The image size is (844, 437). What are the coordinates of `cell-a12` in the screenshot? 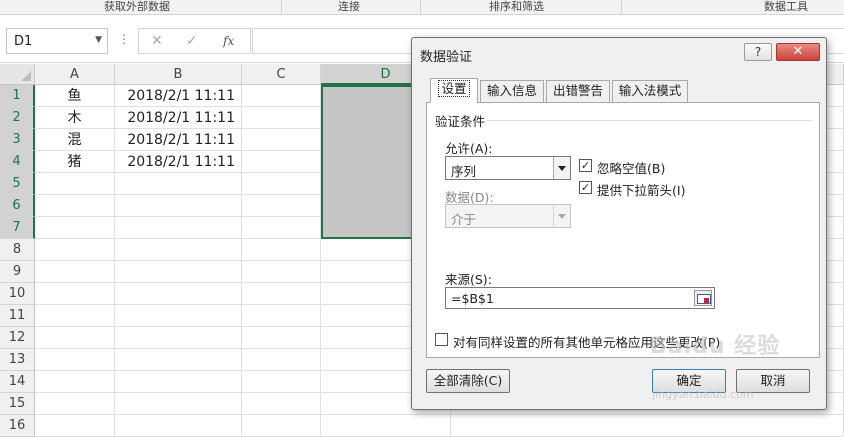 It's located at (75, 338).